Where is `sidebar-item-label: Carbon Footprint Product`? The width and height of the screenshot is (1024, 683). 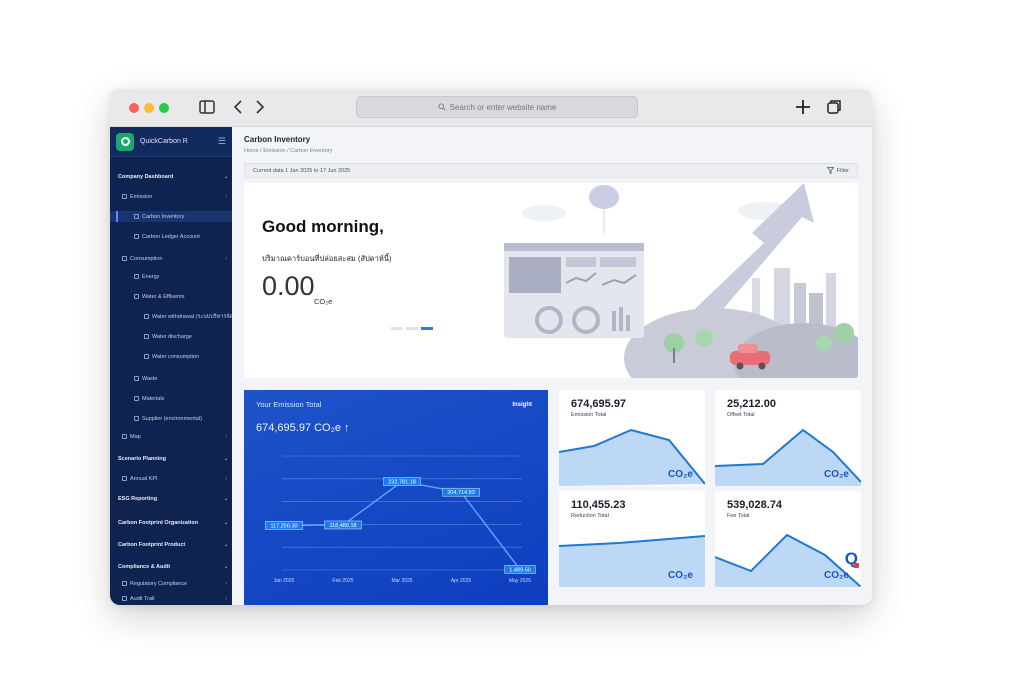
sidebar-item-label: Carbon Footprint Product is located at coordinates (152, 544).